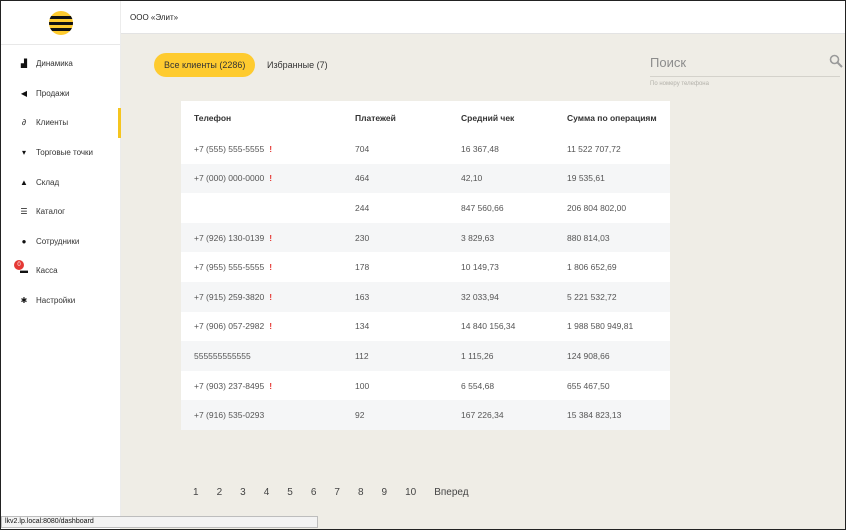  What do you see at coordinates (268, 118) in the screenshot?
I see `header-phone: Телефон` at bounding box center [268, 118].